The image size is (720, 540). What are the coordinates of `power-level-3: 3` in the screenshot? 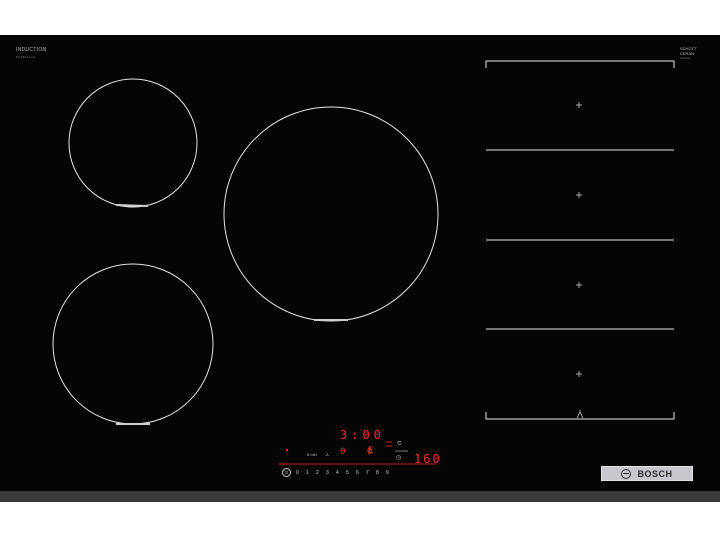 It's located at (327, 473).